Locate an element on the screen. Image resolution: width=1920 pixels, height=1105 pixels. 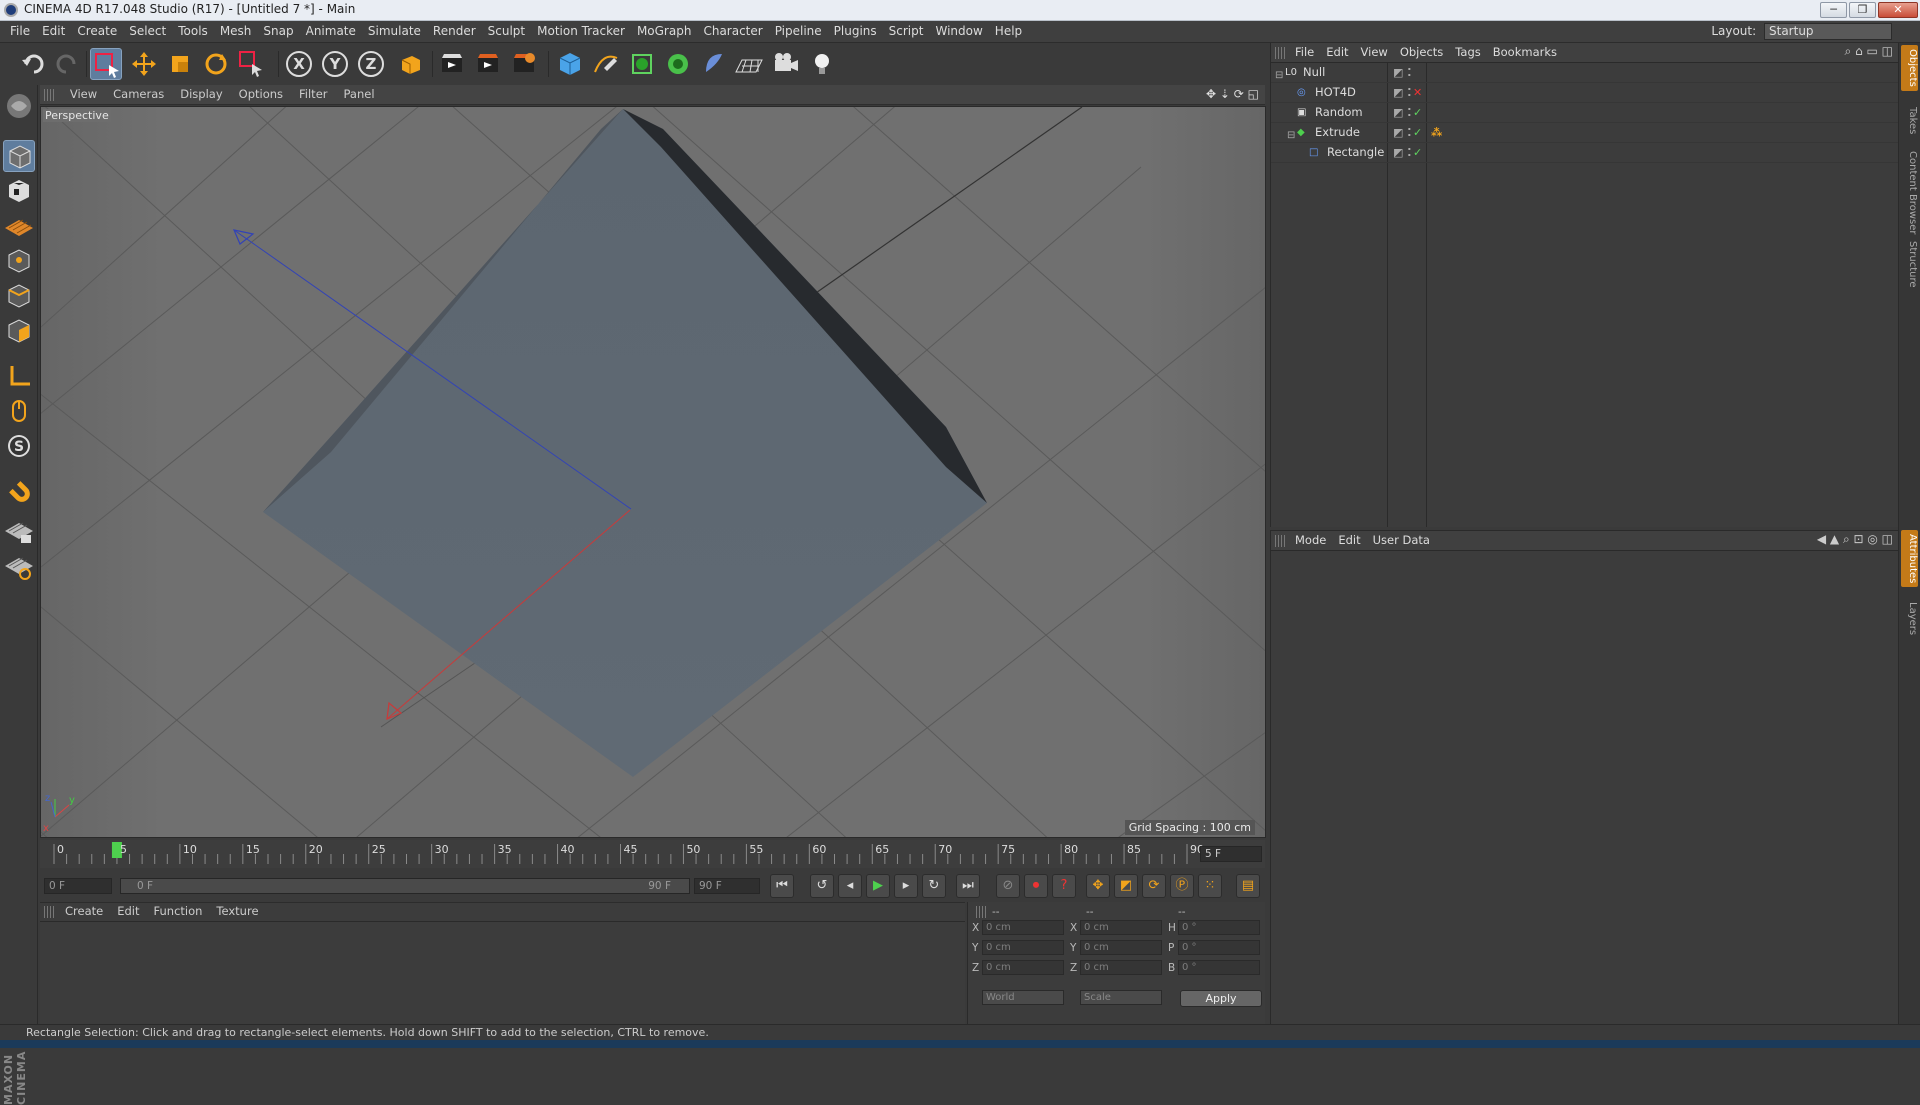
record-parameter-toggle-icon: Ⓟ is located at coordinates (1182, 886).